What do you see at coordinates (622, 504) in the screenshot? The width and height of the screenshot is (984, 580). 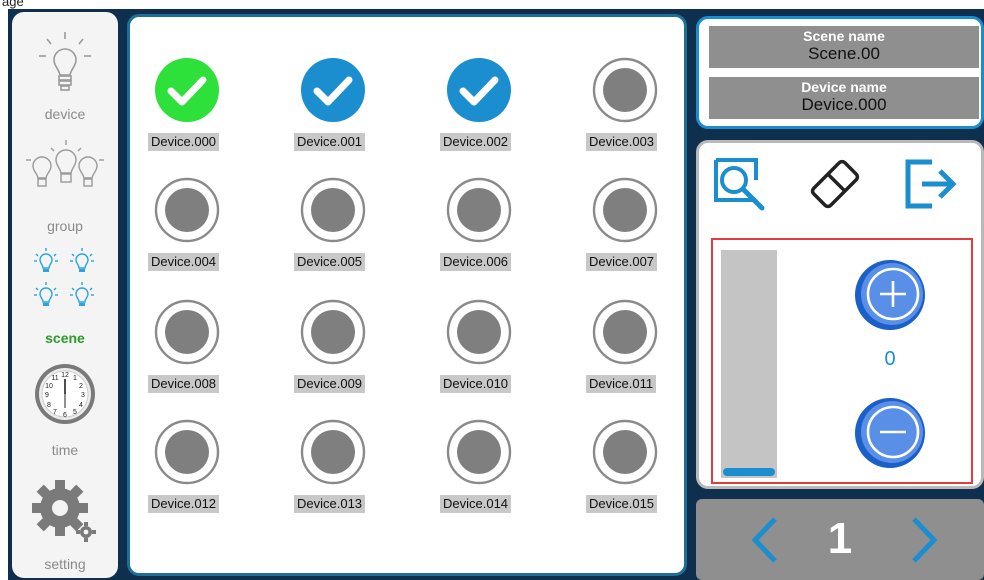 I see `device-label: Device.015` at bounding box center [622, 504].